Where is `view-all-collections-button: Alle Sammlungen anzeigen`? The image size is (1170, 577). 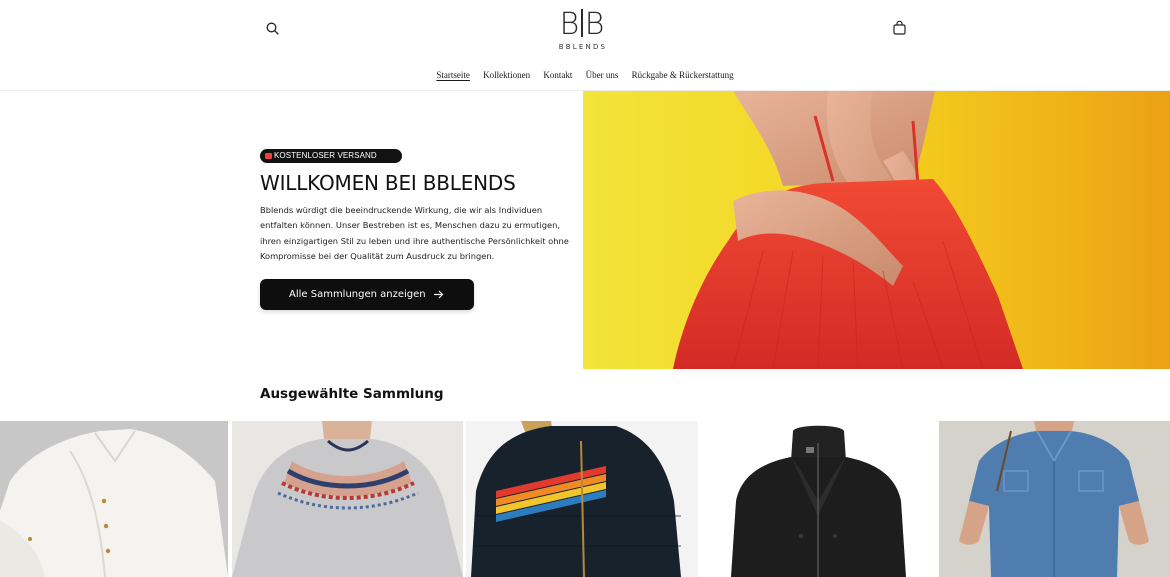 view-all-collections-button: Alle Sammlungen anzeigen is located at coordinates (367, 294).